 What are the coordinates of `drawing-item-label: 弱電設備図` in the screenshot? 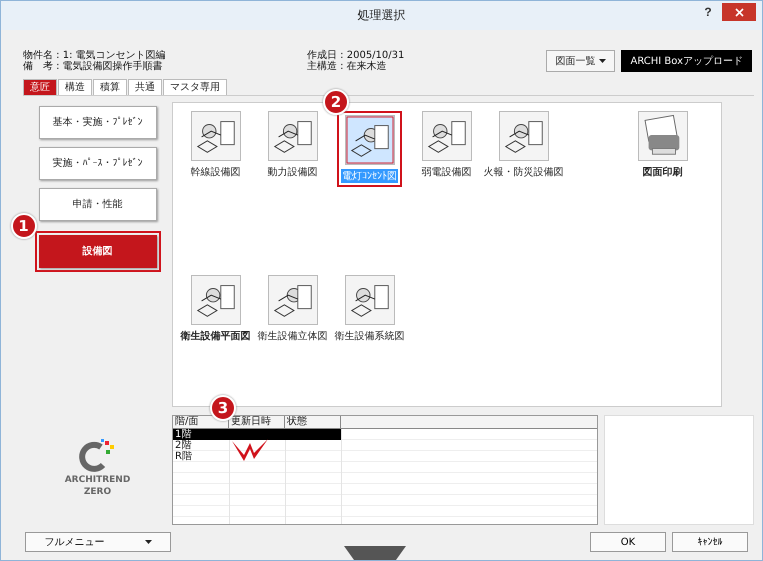 It's located at (446, 171).